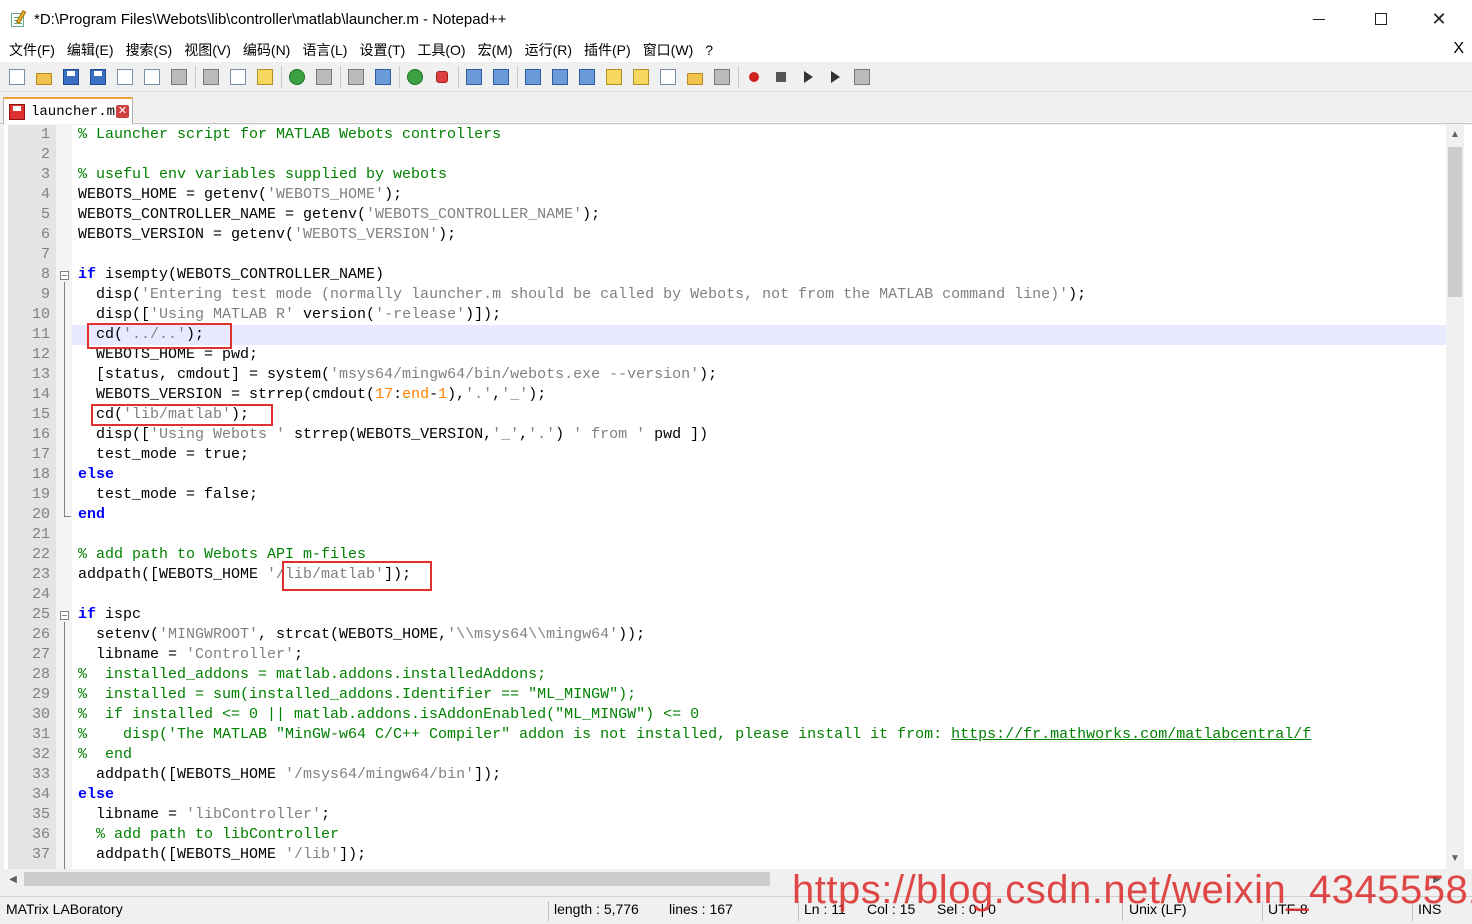 This screenshot has width=1472, height=924. Describe the element at coordinates (40, 834) in the screenshot. I see `line-number: 36` at that location.